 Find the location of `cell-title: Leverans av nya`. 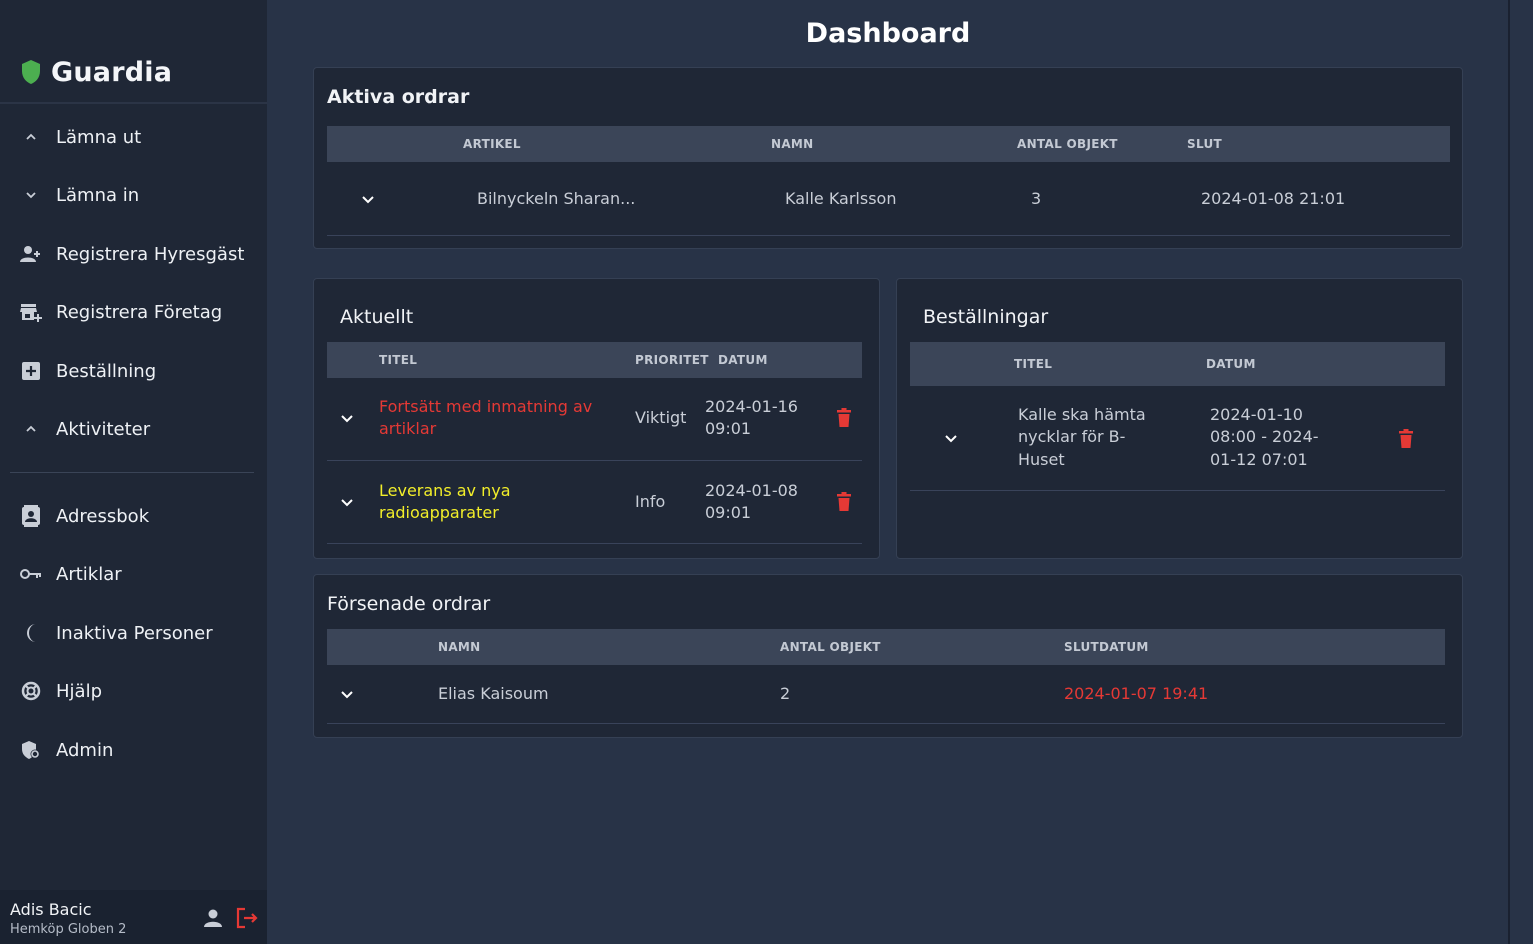

cell-title: Leverans av nya is located at coordinates (445, 490).